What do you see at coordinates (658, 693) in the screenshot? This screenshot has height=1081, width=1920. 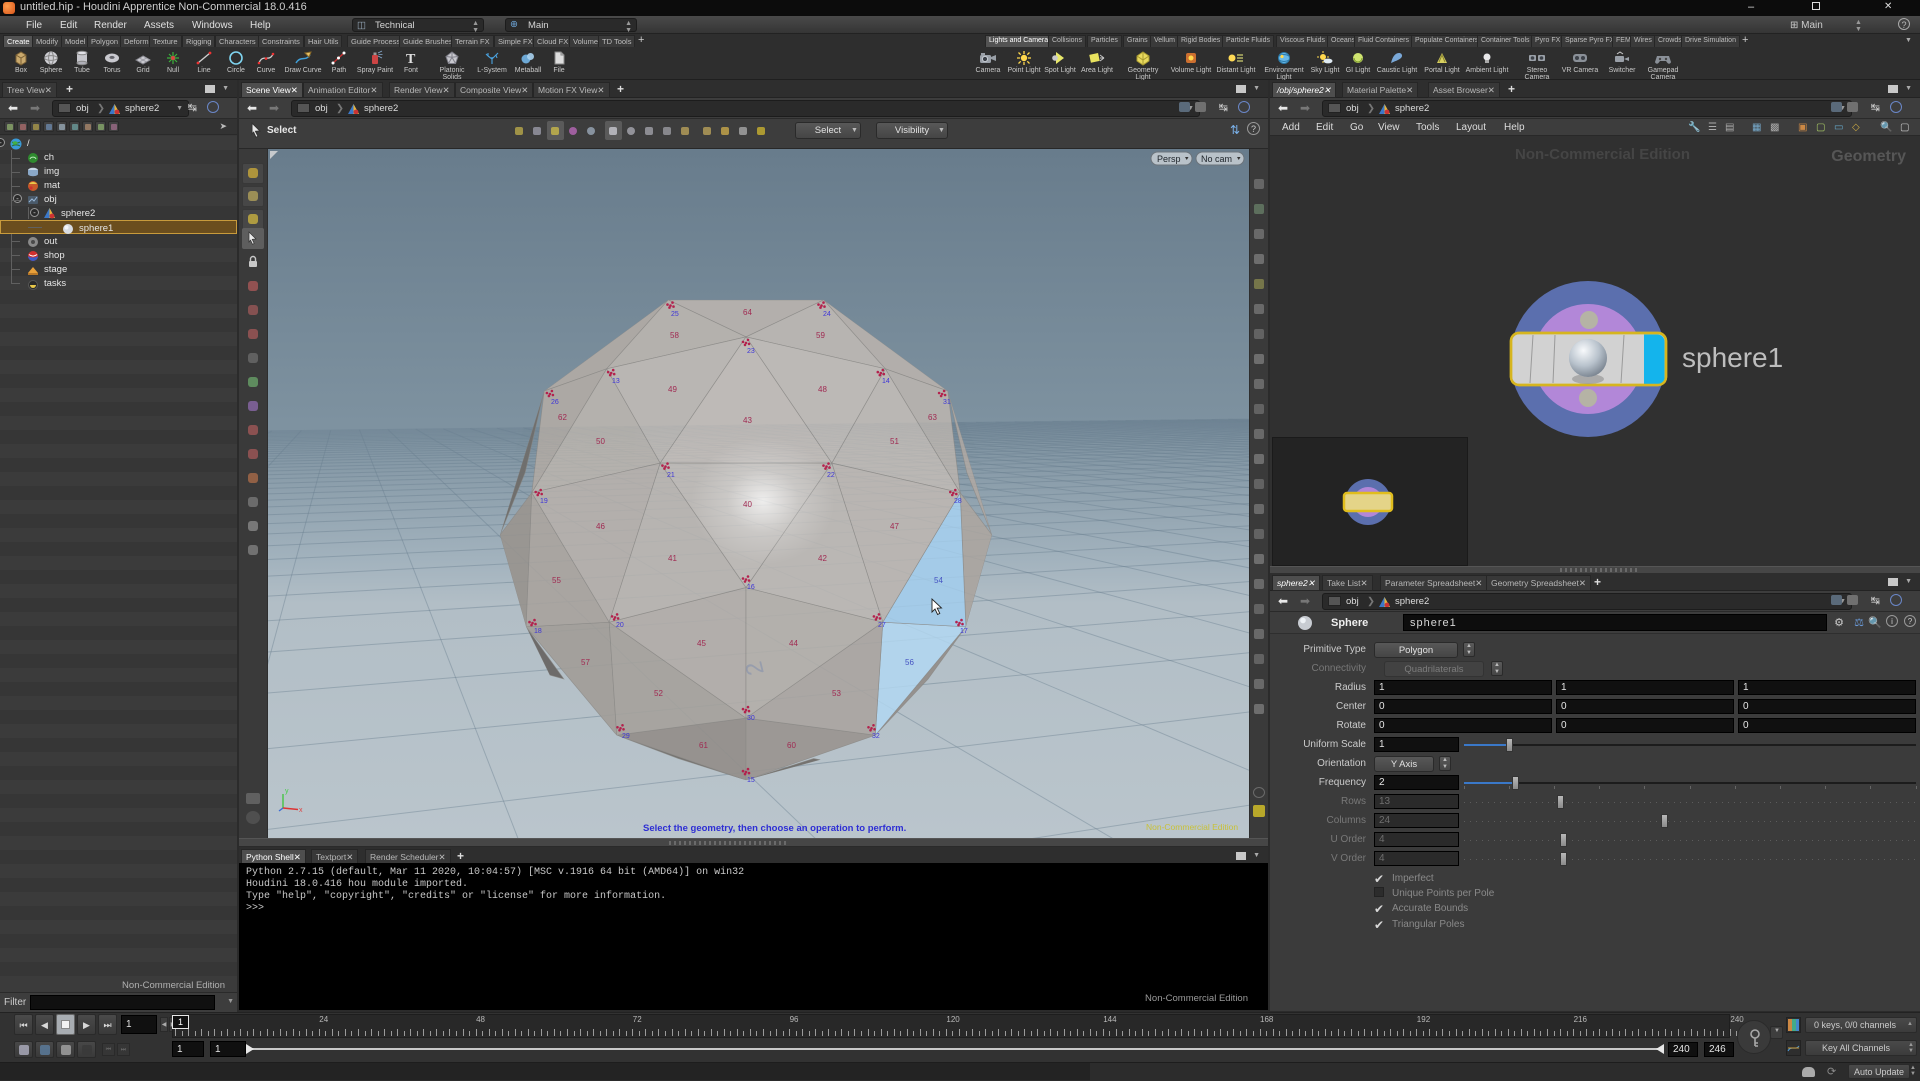 I see `svg-text: 52` at bounding box center [658, 693].